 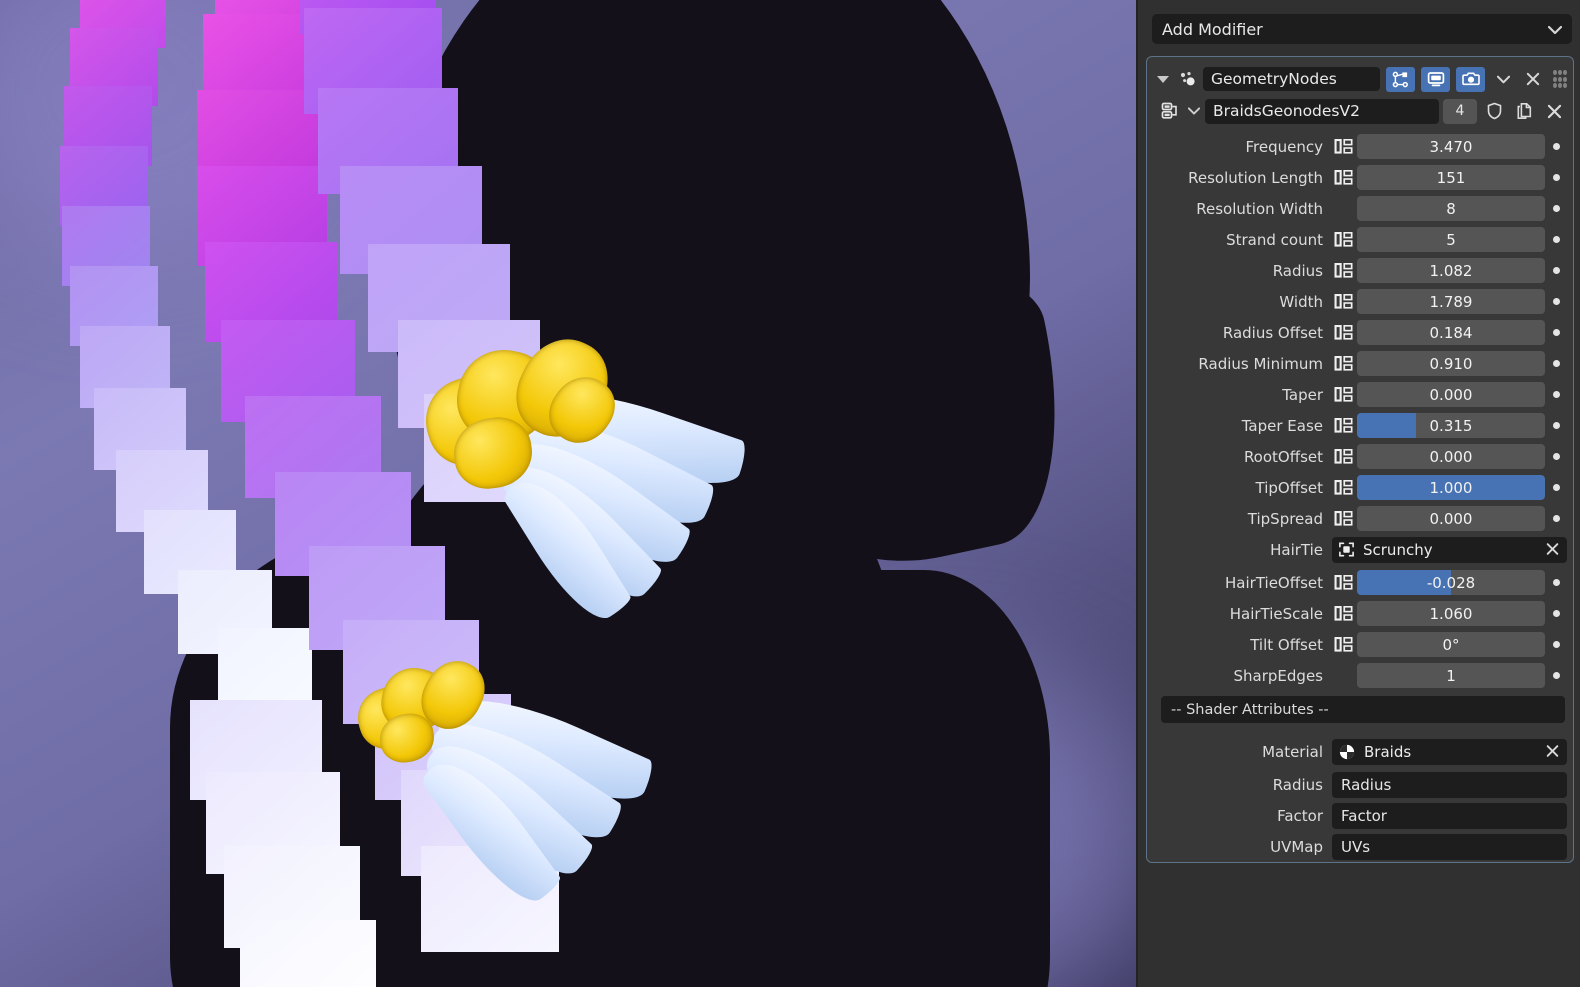 What do you see at coordinates (1449, 784) in the screenshot?
I see `attribute-value-field: Radius` at bounding box center [1449, 784].